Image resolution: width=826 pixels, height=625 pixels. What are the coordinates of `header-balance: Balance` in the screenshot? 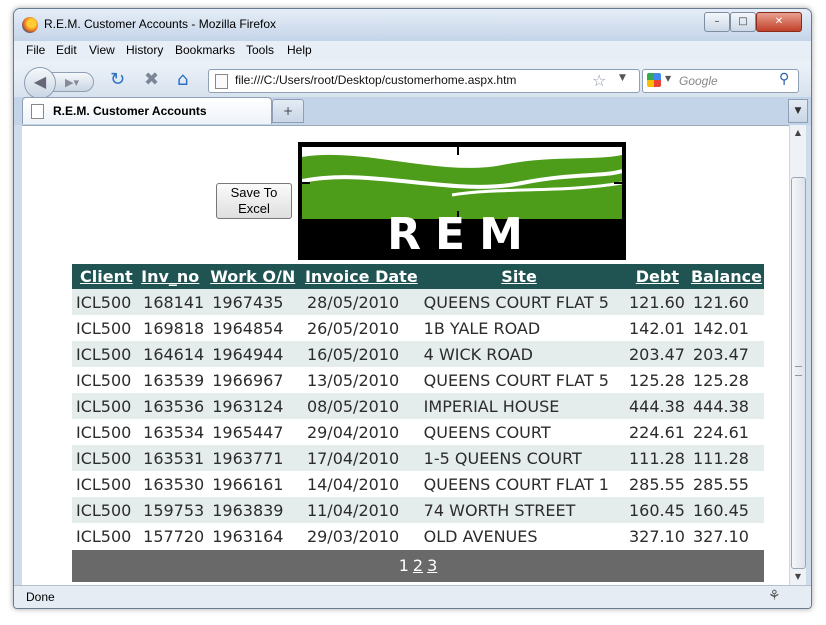 It's located at (726, 276).